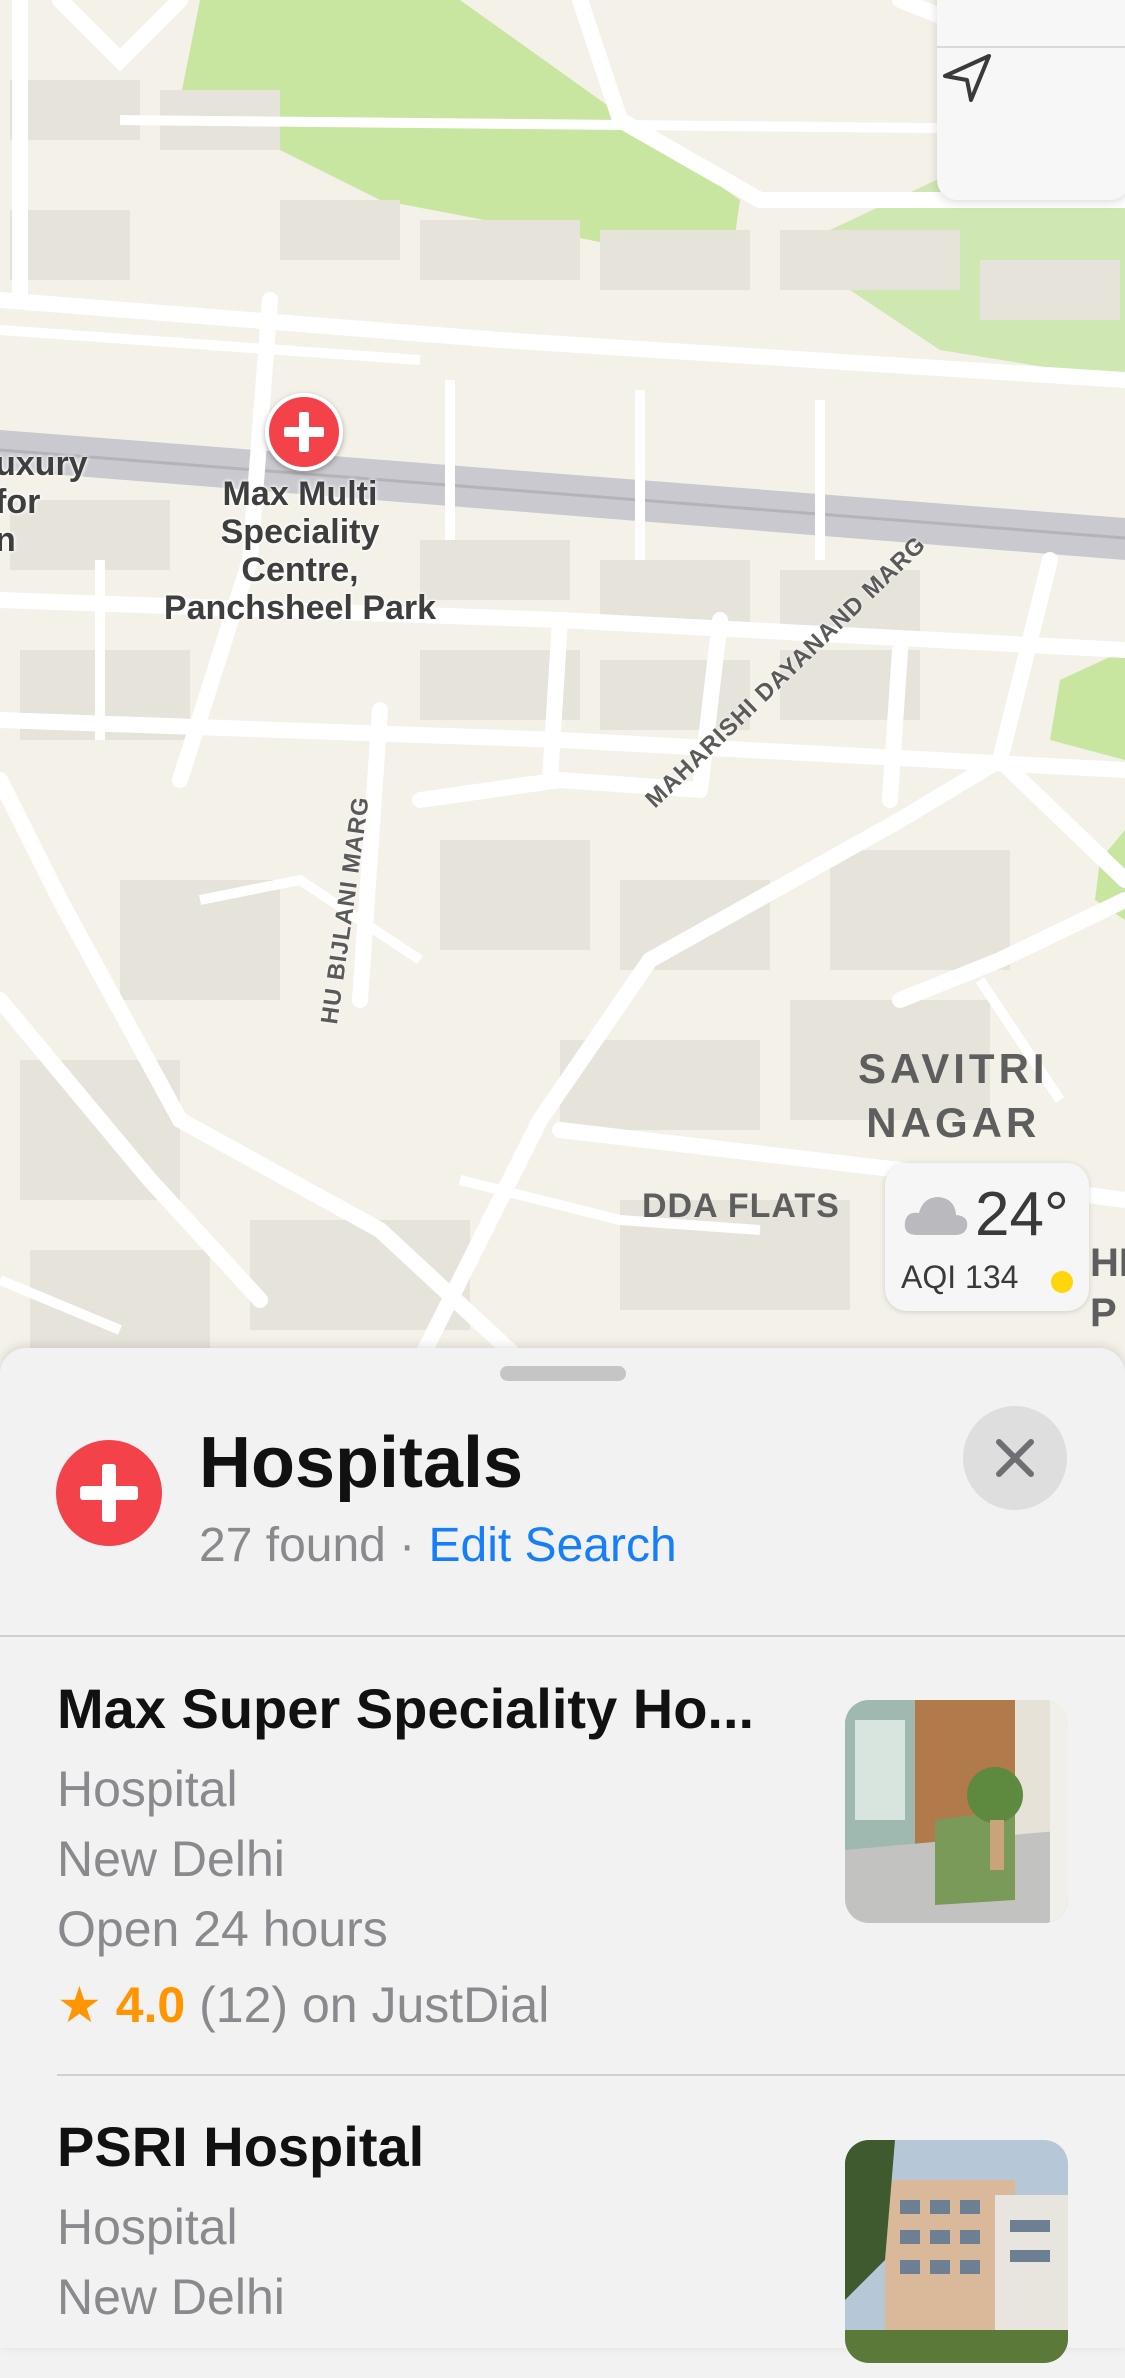  Describe the element at coordinates (562, 2228) in the screenshot. I see `list-item: PSRI Hospital Hospital New Delhi` at that location.